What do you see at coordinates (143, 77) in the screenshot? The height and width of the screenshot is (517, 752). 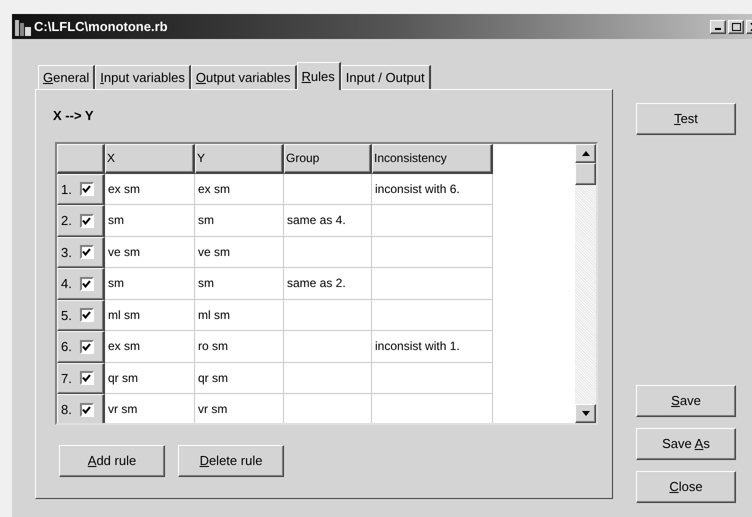 I see `tab: Input variables` at bounding box center [143, 77].